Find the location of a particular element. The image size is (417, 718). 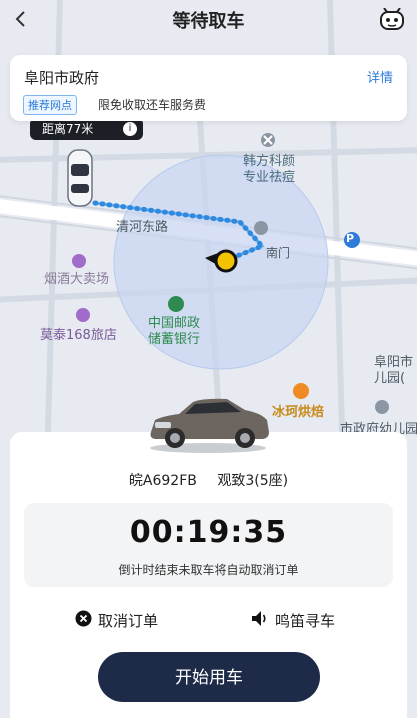

countdown-panel: 00:19:35 倒计时结束未取车将自动取消订单 is located at coordinates (208, 545).